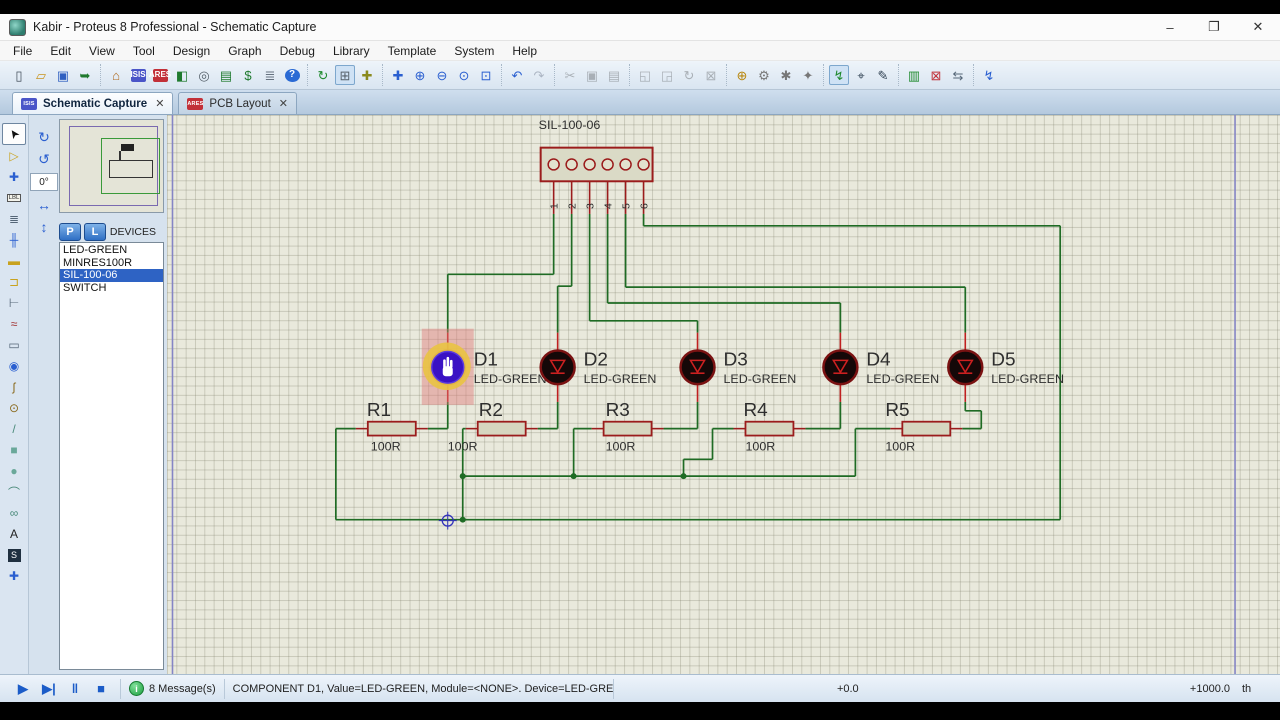  I want to click on save-project-icon: ▣, so click(63, 75).